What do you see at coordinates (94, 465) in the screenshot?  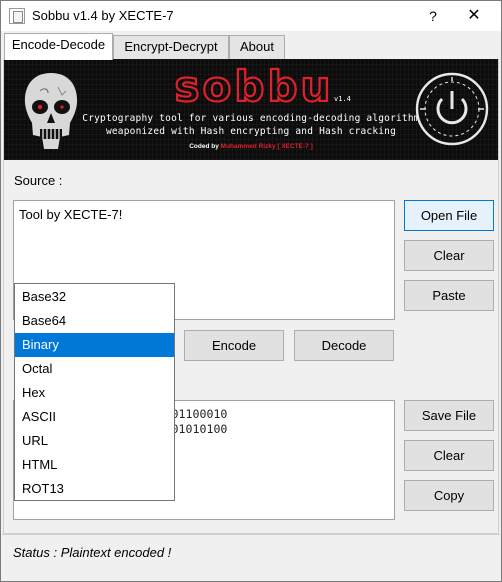 I see `dropdown-option-html: HTML` at bounding box center [94, 465].